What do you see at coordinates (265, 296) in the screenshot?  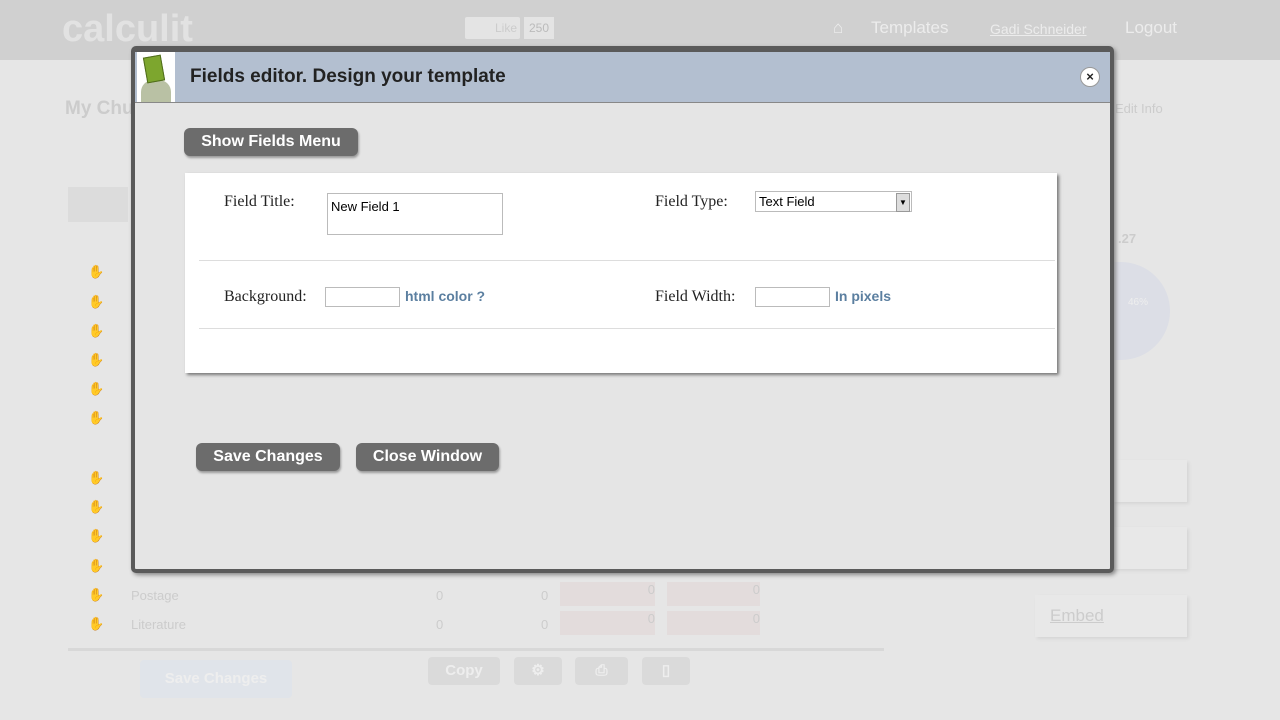 I see `background-label: Background:` at bounding box center [265, 296].